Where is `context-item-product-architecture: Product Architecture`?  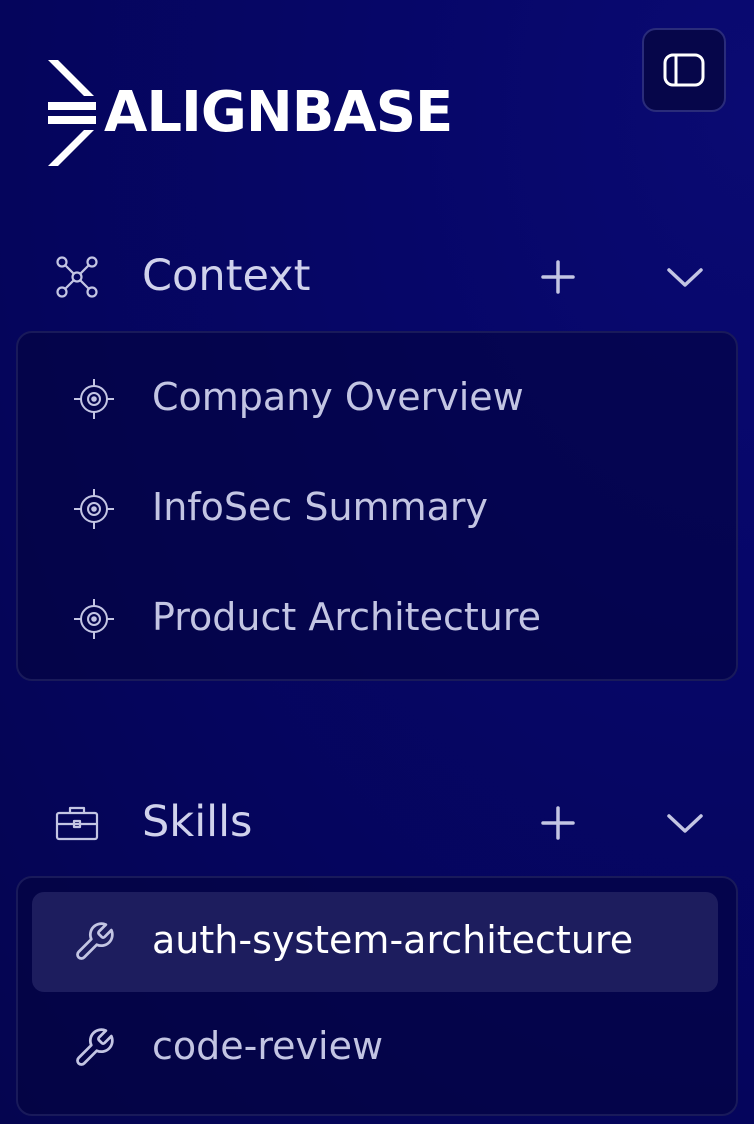 context-item-product-architecture: Product Architecture is located at coordinates (375, 619).